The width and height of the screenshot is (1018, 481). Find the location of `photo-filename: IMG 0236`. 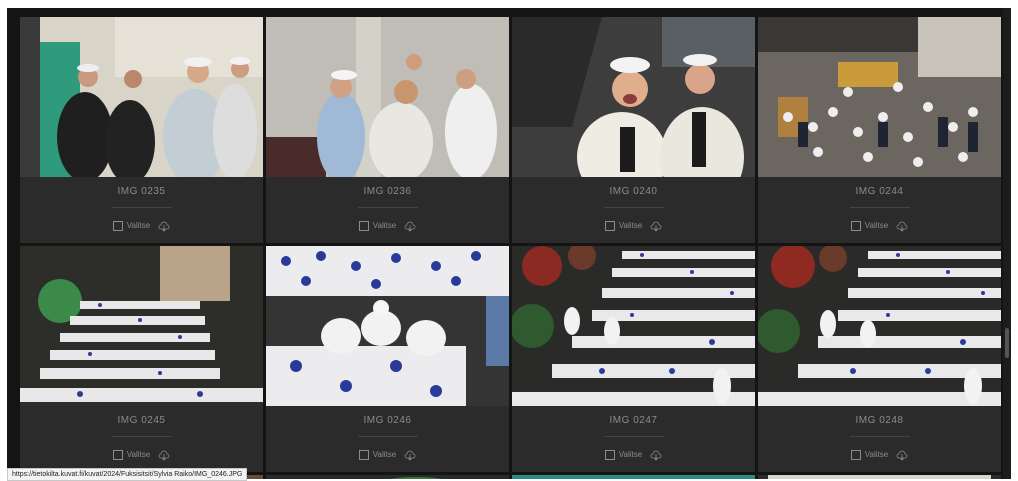

photo-filename: IMG 0236 is located at coordinates (387, 191).